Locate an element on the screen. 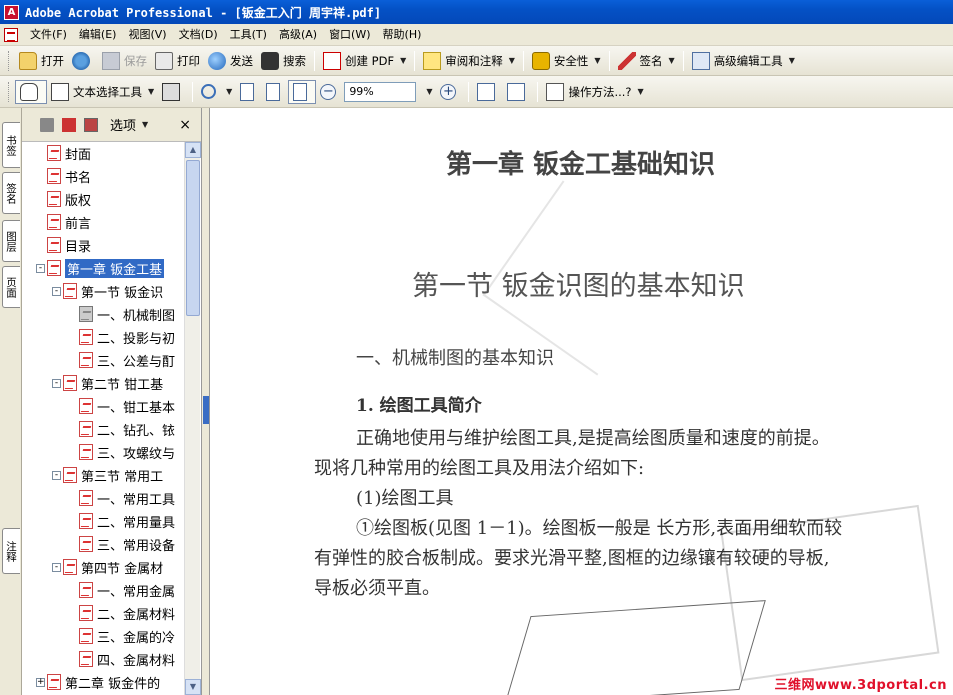  bookmark-item: 三、常用设备 is located at coordinates (121, 544).